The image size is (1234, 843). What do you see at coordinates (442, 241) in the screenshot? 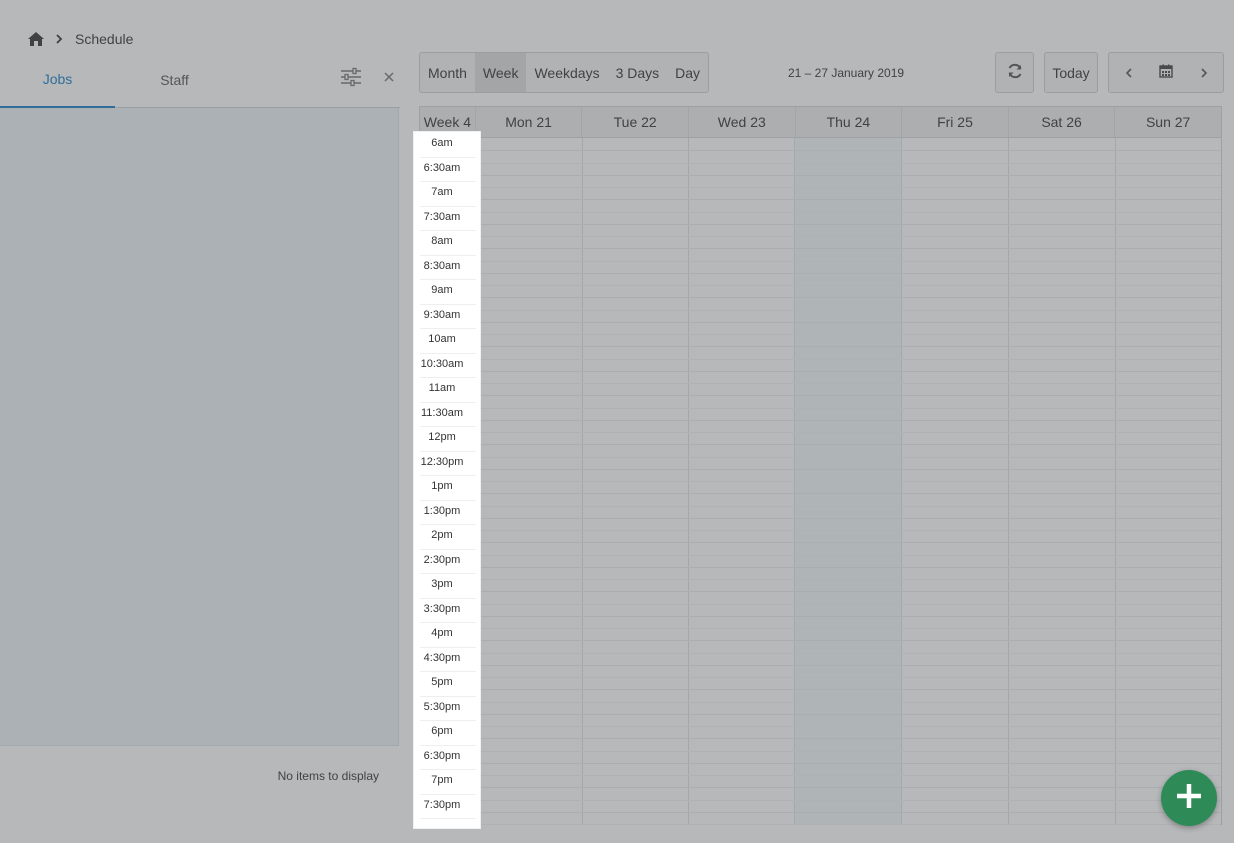
I see `time-slot-label: 8am` at bounding box center [442, 241].